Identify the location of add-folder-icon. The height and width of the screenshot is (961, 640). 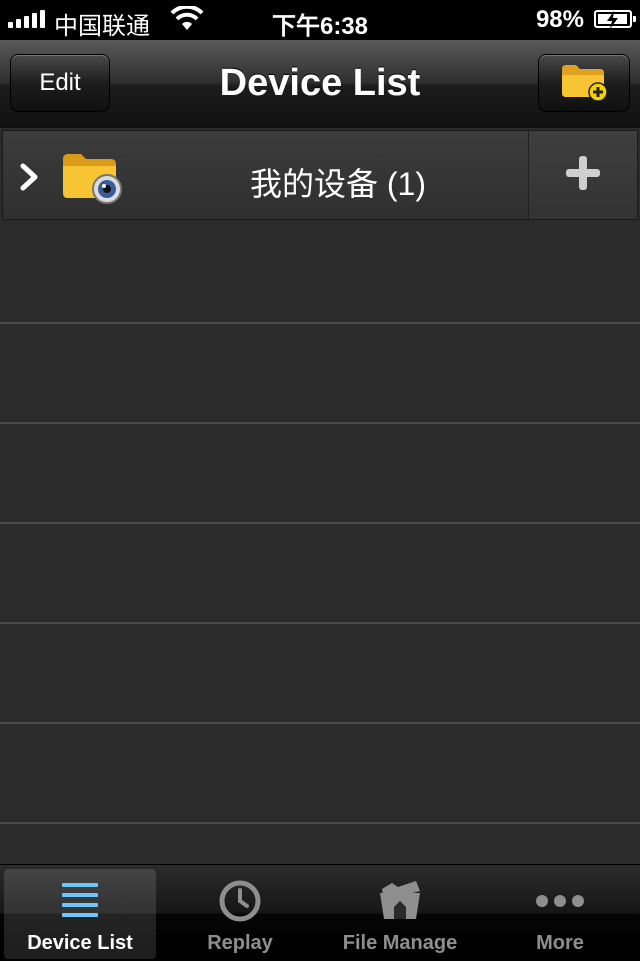
(584, 83).